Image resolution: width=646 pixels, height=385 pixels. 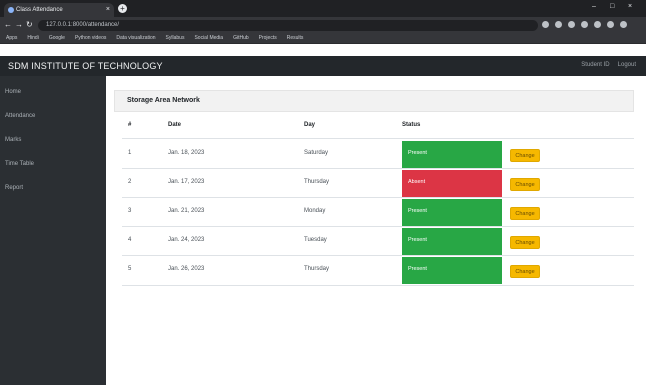 What do you see at coordinates (163, 100) in the screenshot?
I see `subject-title: Storage Area Network` at bounding box center [163, 100].